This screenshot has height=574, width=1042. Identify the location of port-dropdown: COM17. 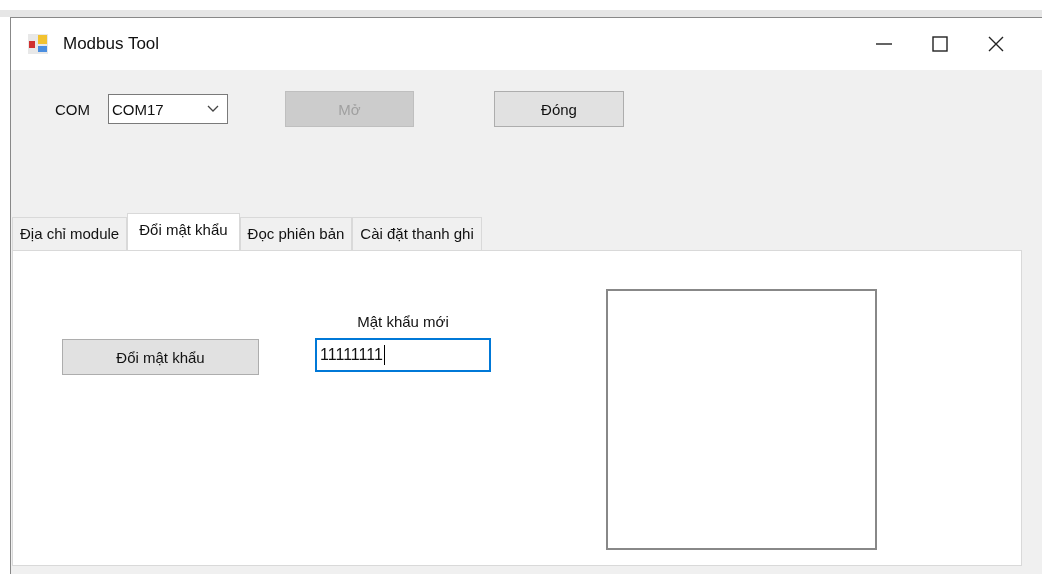
(168, 109).